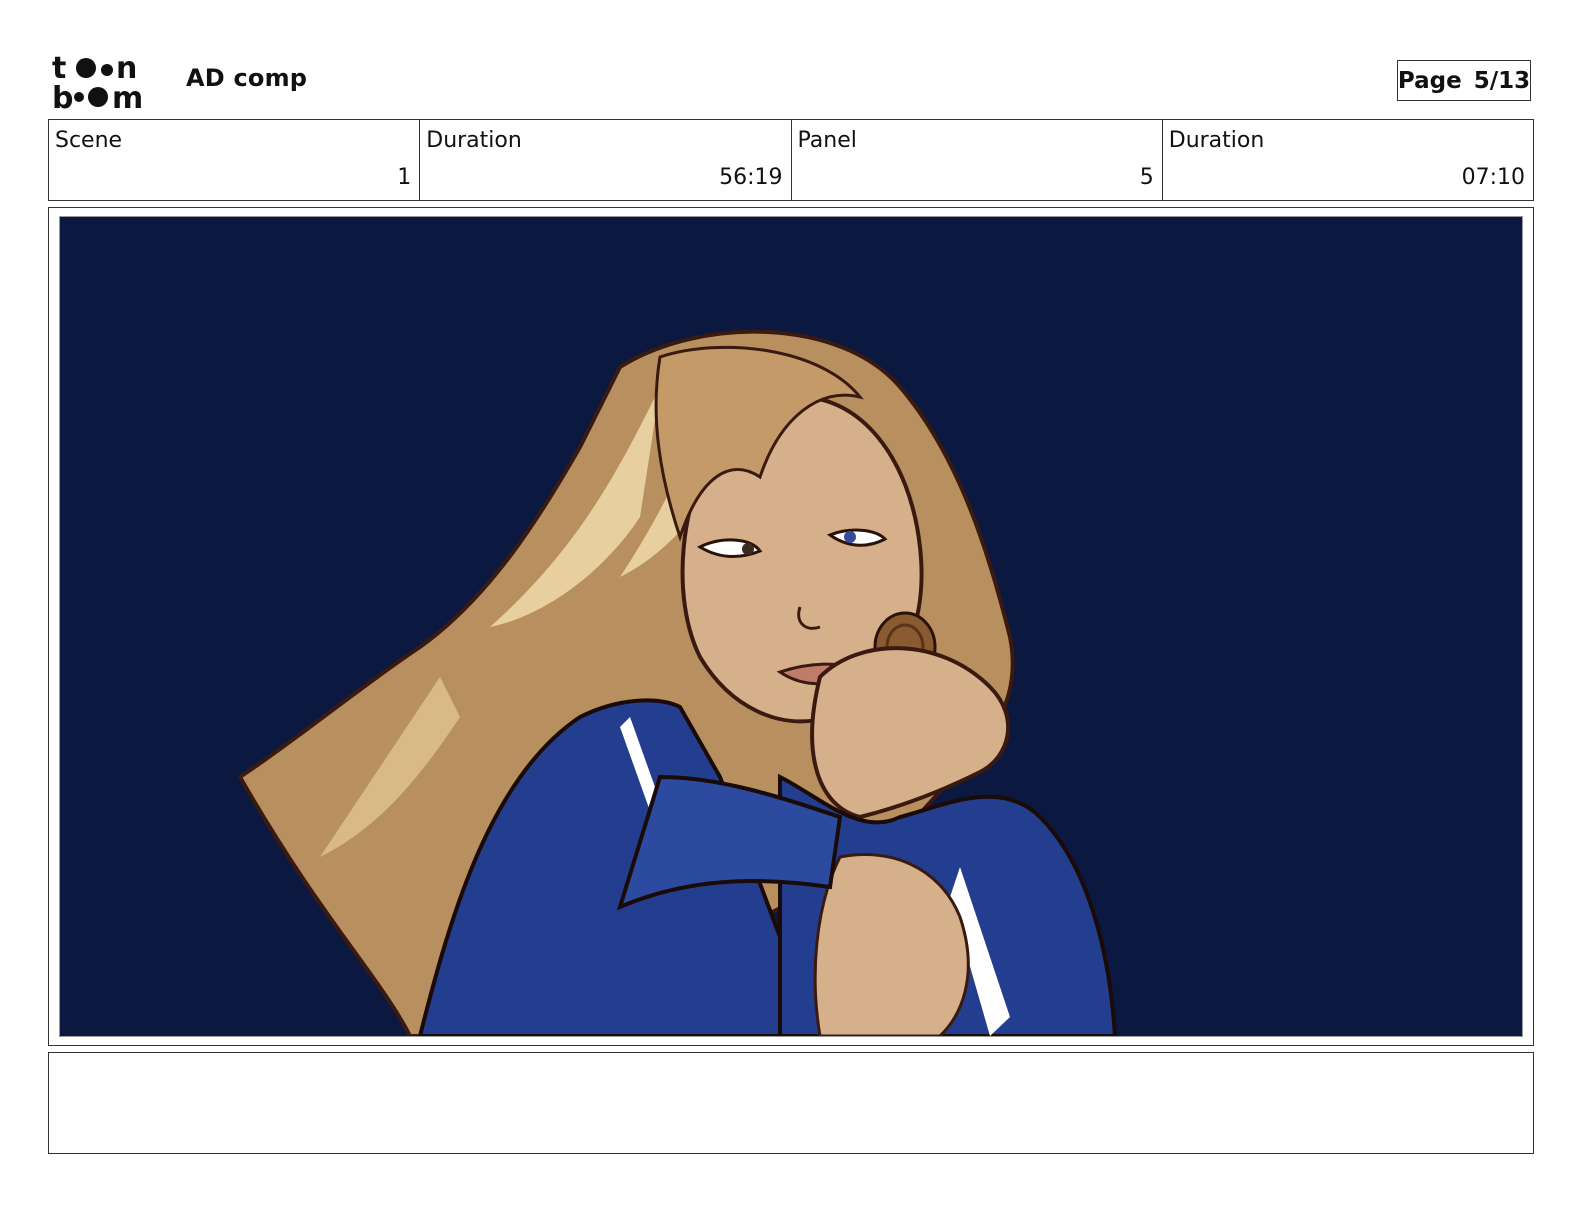 The width and height of the screenshot is (1584, 1224). Describe the element at coordinates (1216, 140) in the screenshot. I see `panel-duration-label: Duration` at that location.